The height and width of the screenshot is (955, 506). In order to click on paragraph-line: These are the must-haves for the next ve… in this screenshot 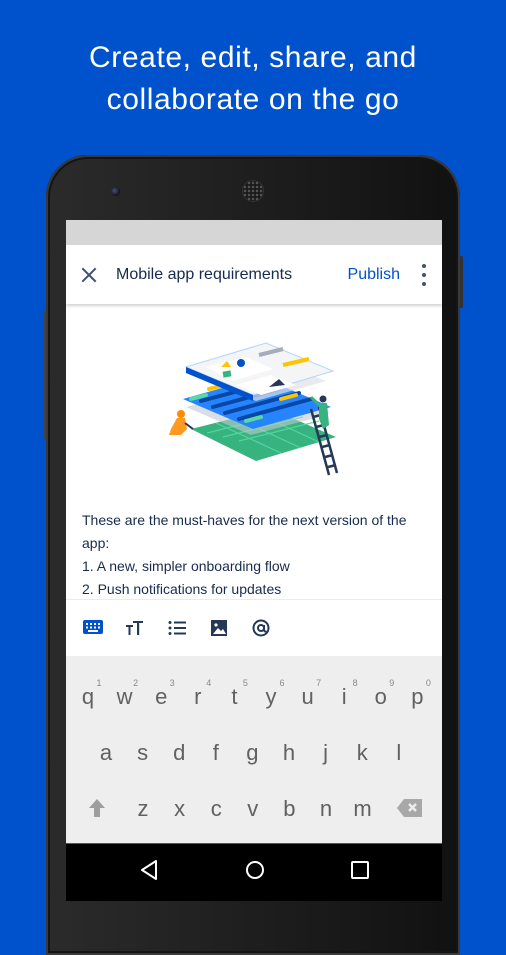, I will do `click(244, 520)`.